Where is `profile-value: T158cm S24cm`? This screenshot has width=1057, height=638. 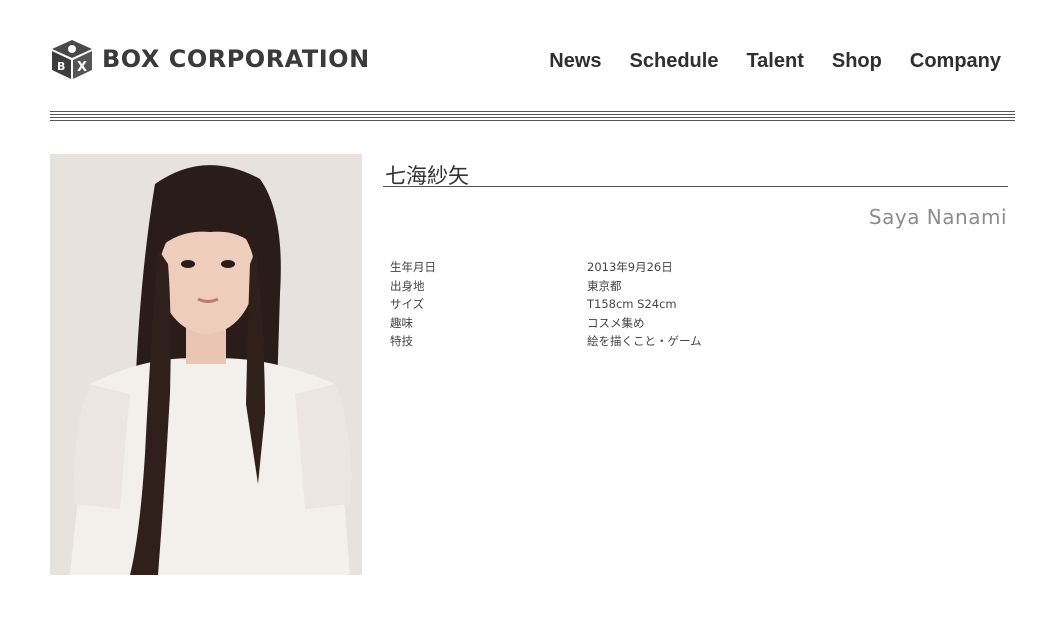 profile-value: T158cm S24cm is located at coordinates (632, 304).